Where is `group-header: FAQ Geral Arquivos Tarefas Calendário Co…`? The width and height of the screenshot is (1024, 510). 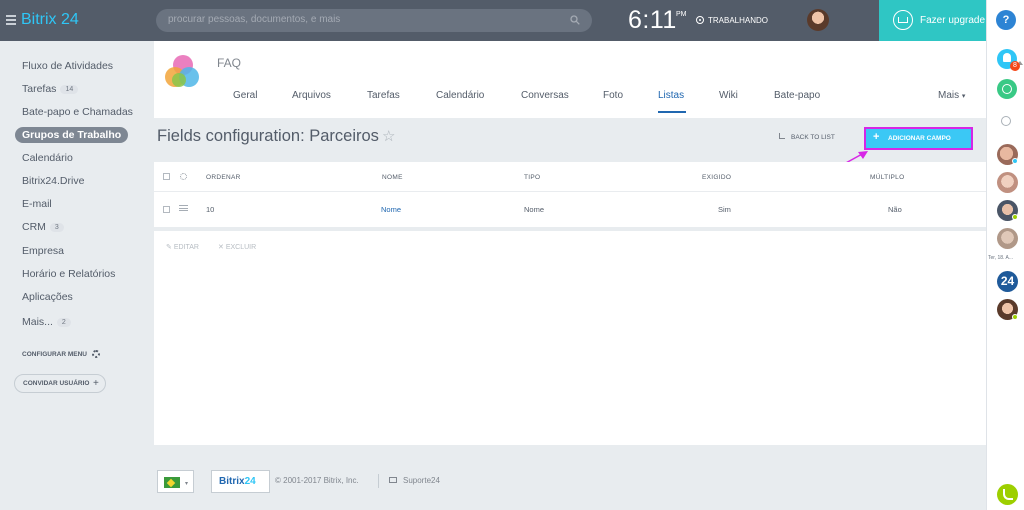 group-header: FAQ Geral Arquivos Tarefas Calendário Co… is located at coordinates (570, 79).